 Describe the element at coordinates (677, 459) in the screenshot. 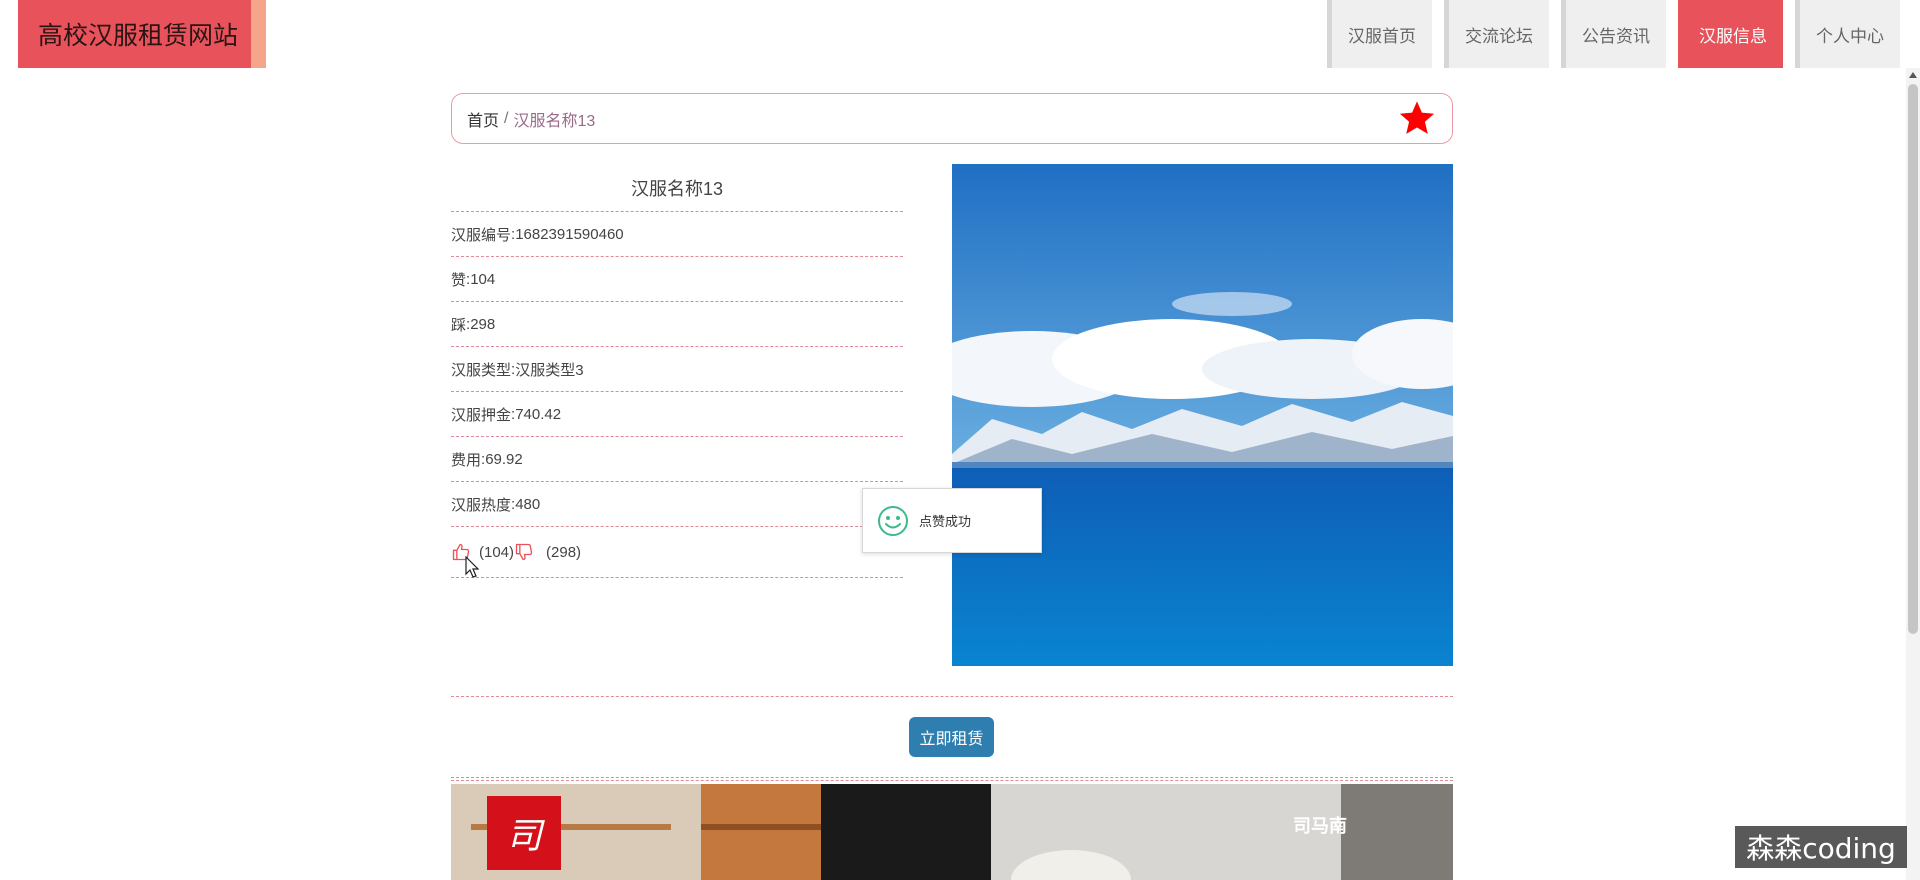

I see `field-row-fee: 费用: 69.92` at that location.